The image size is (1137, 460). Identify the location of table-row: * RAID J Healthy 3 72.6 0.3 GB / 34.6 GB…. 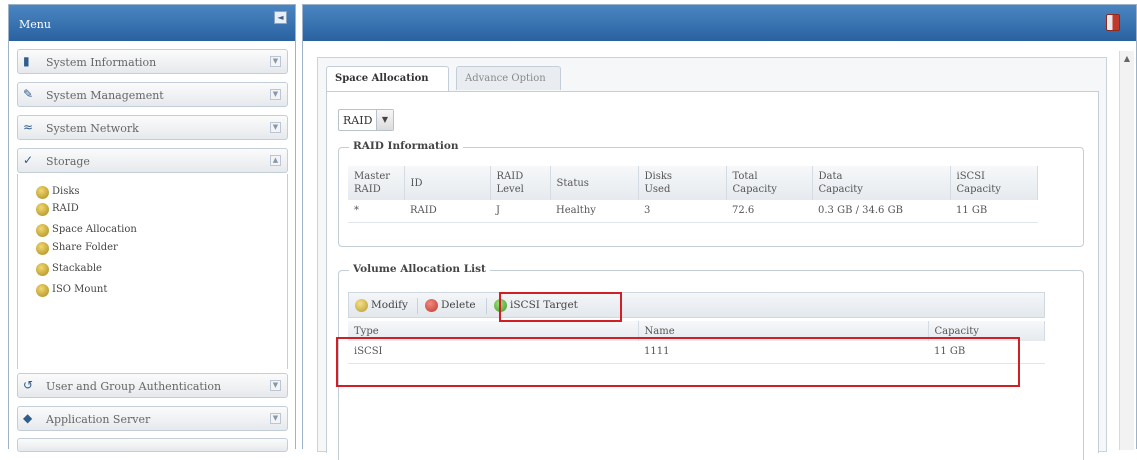
(693, 211).